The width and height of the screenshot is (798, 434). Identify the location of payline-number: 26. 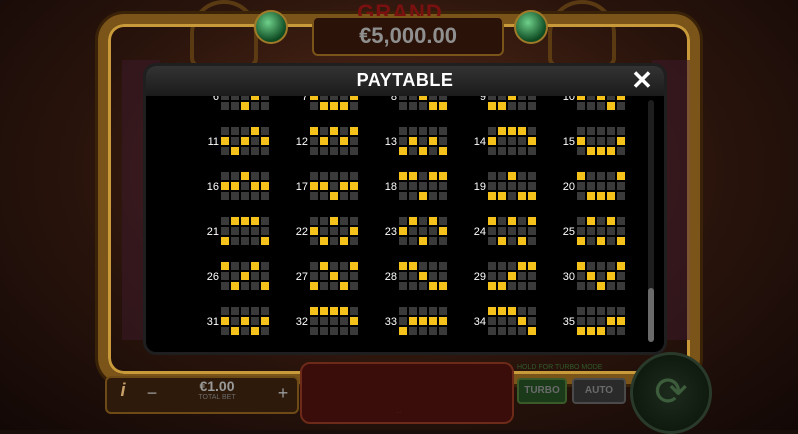
(212, 277).